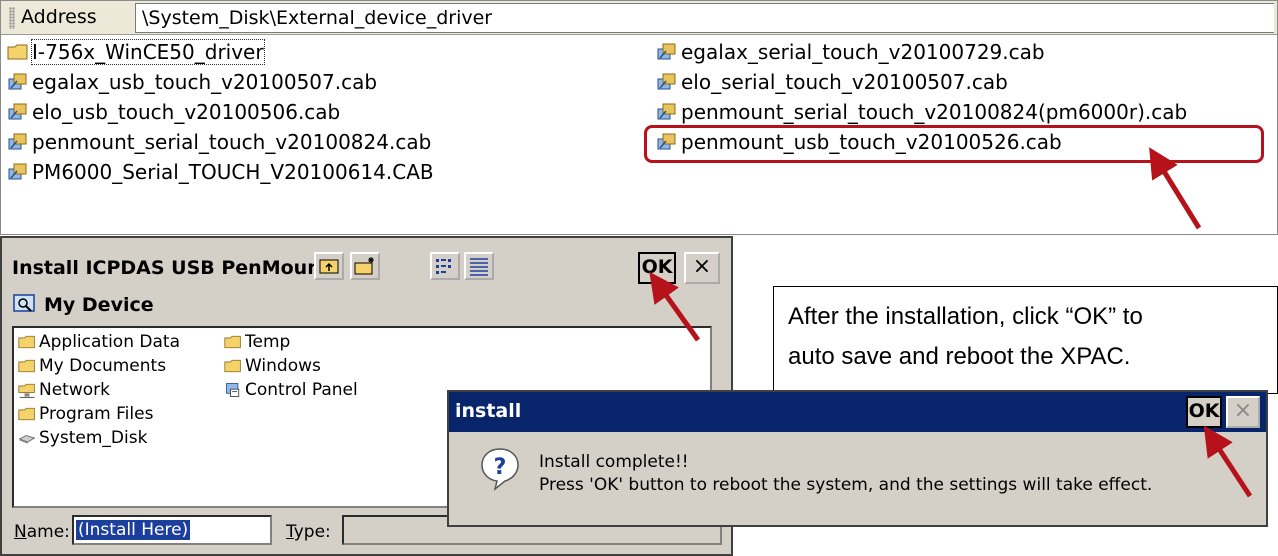  What do you see at coordinates (268, 342) in the screenshot?
I see `folder-item-label: Temp` at bounding box center [268, 342].